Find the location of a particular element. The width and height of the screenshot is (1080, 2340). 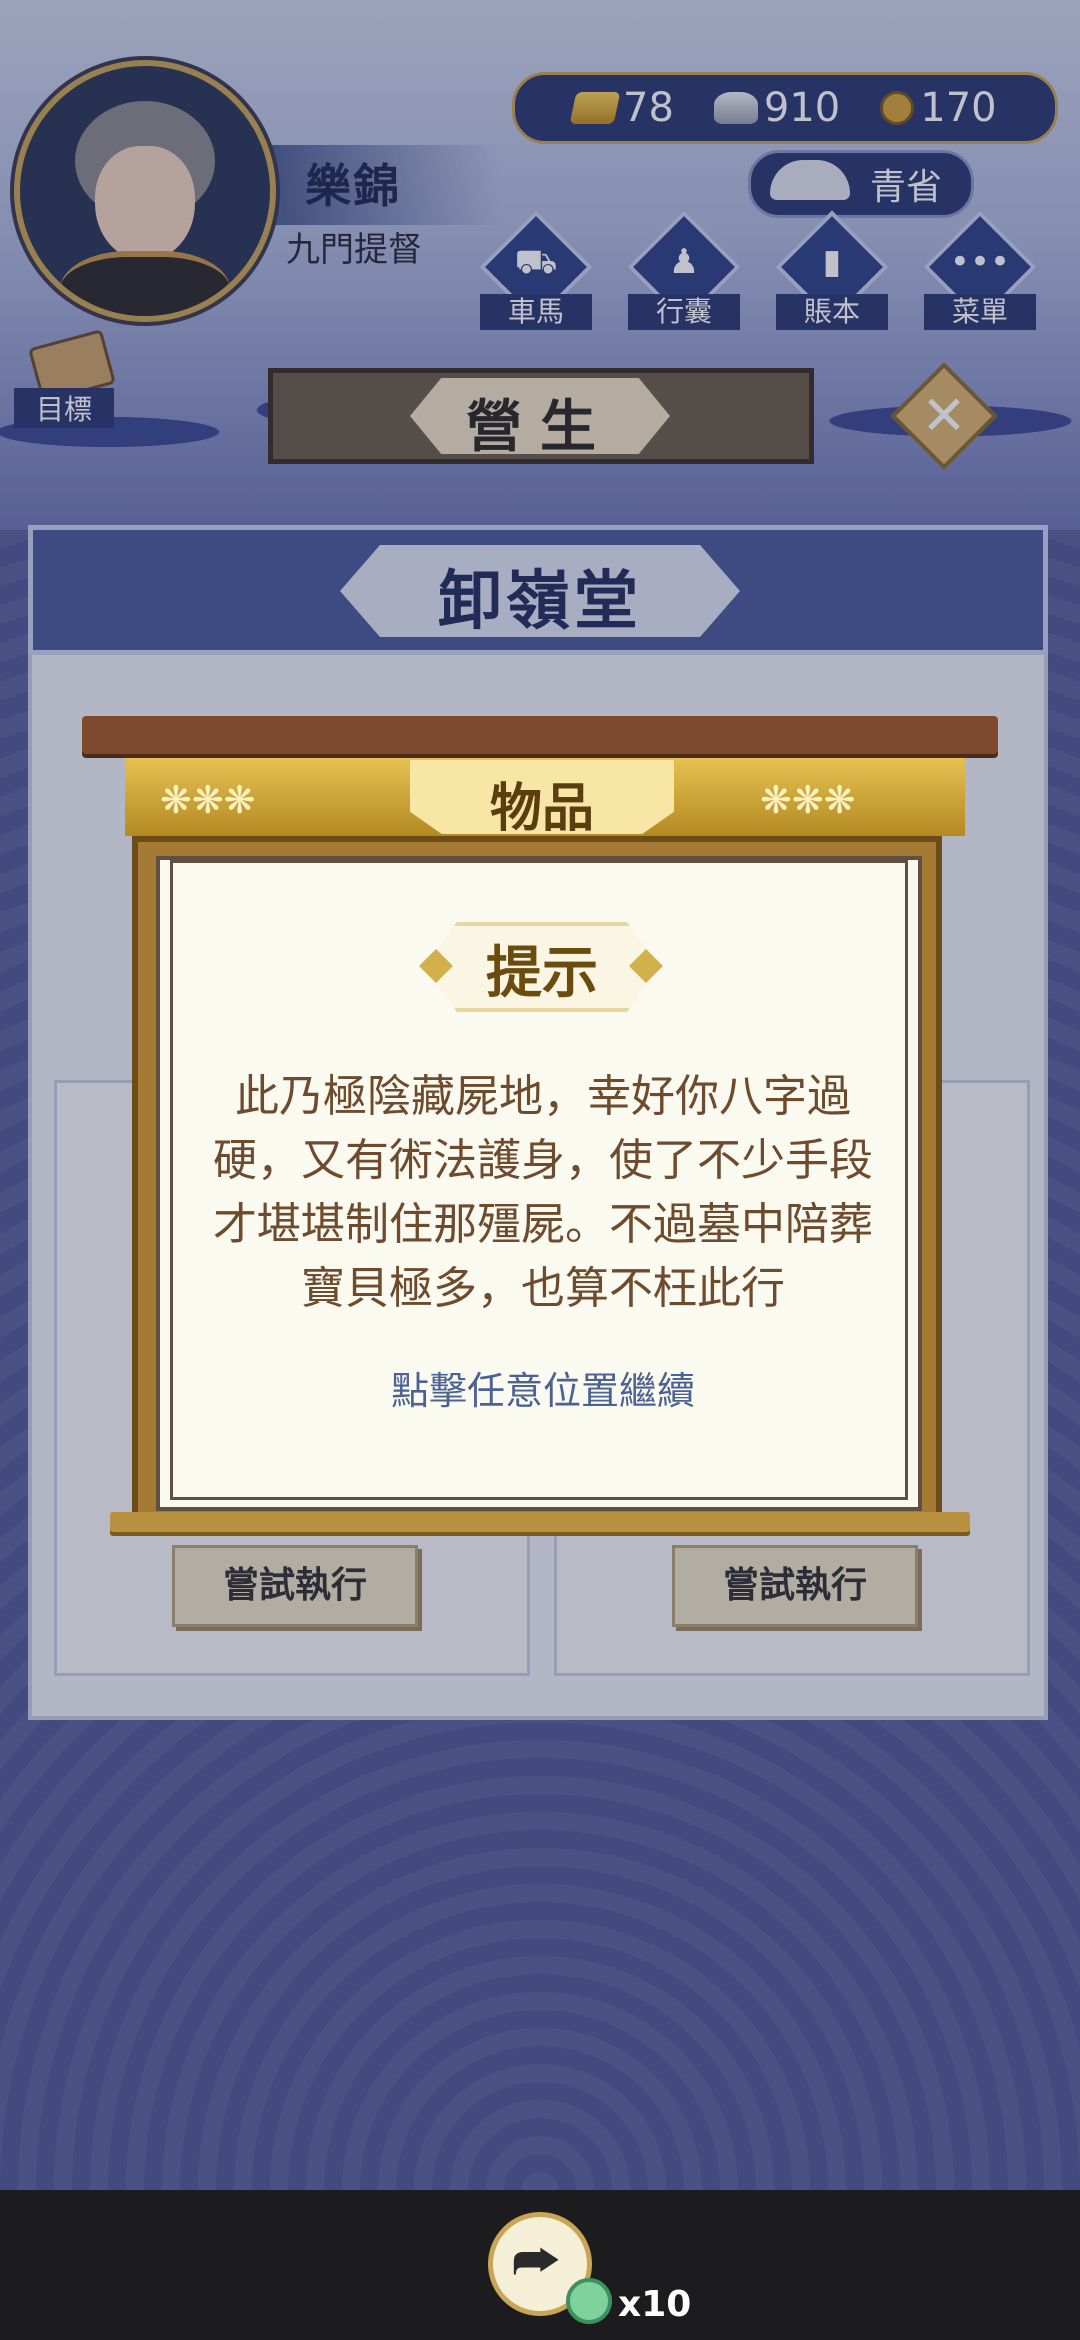

share-reward-count: x10 is located at coordinates (655, 2304).